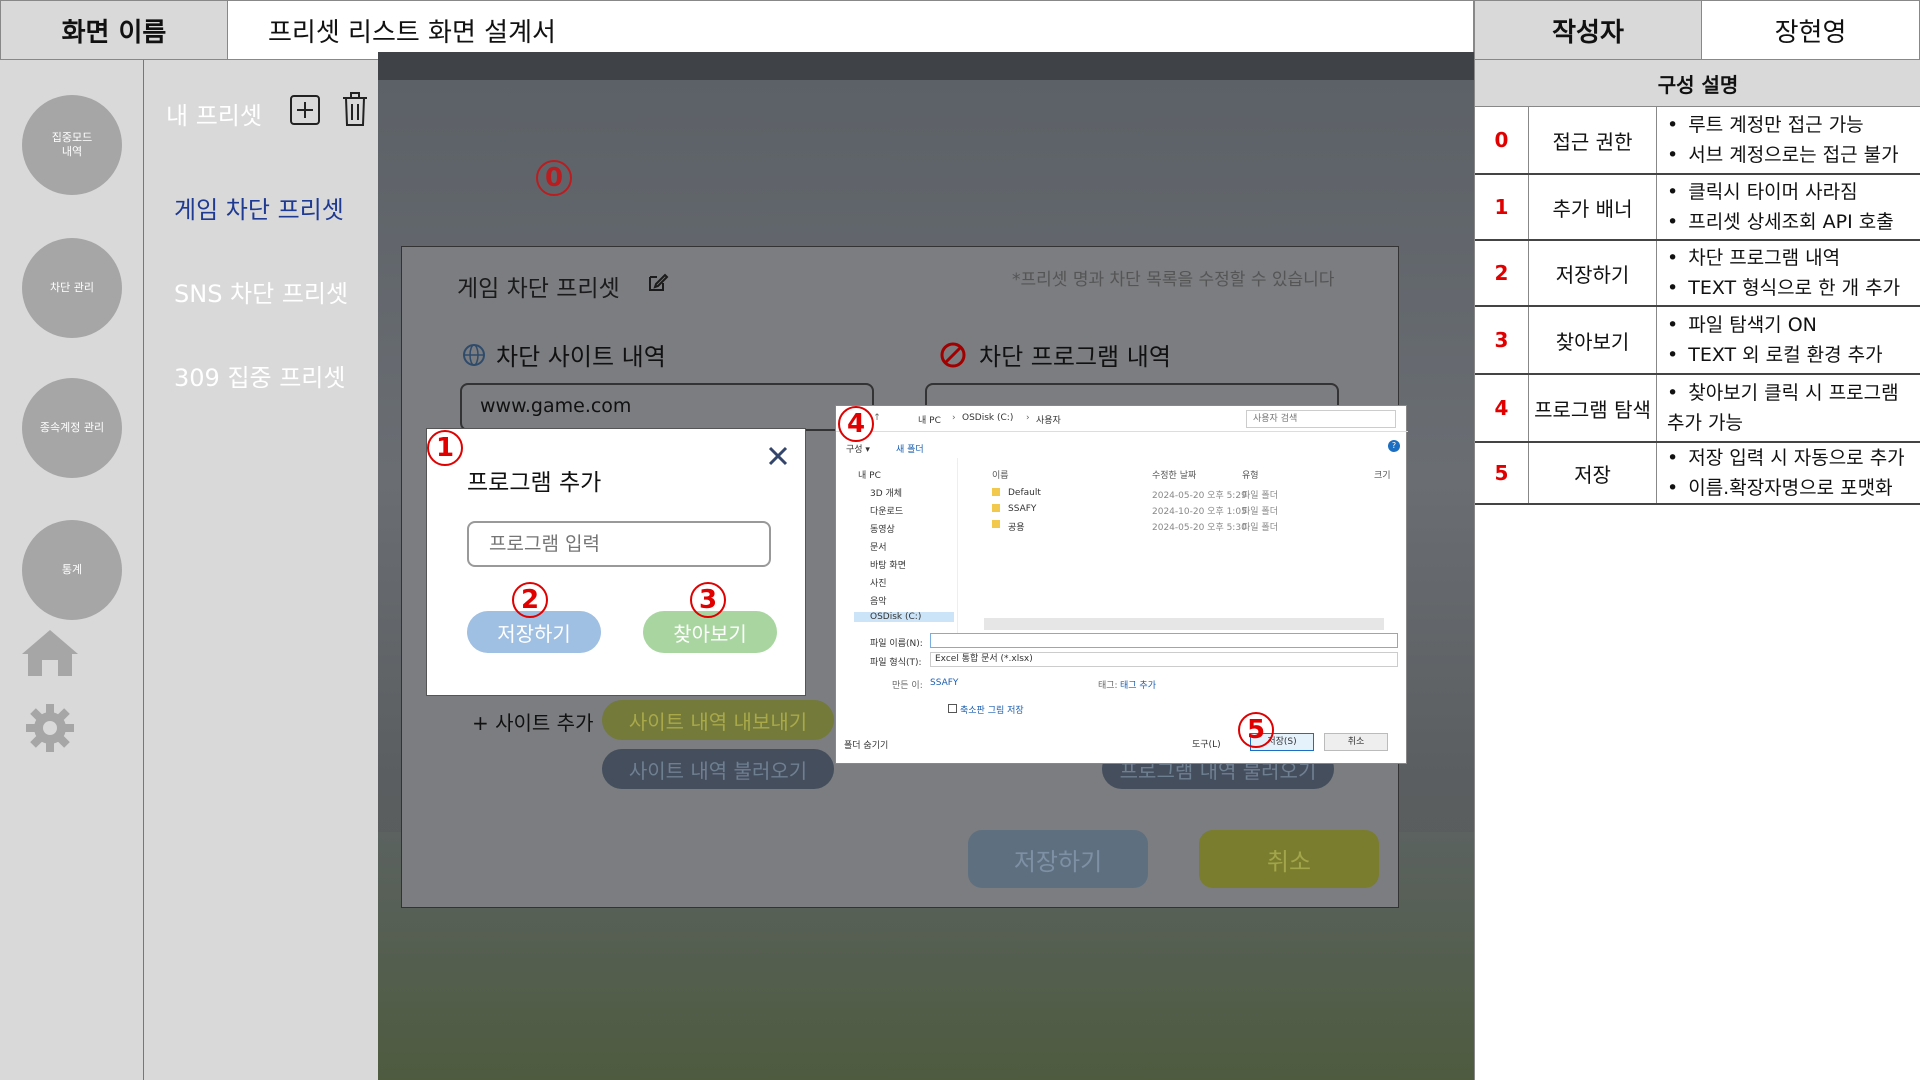  I want to click on preset-cancel-button: 취소, so click(1289, 859).